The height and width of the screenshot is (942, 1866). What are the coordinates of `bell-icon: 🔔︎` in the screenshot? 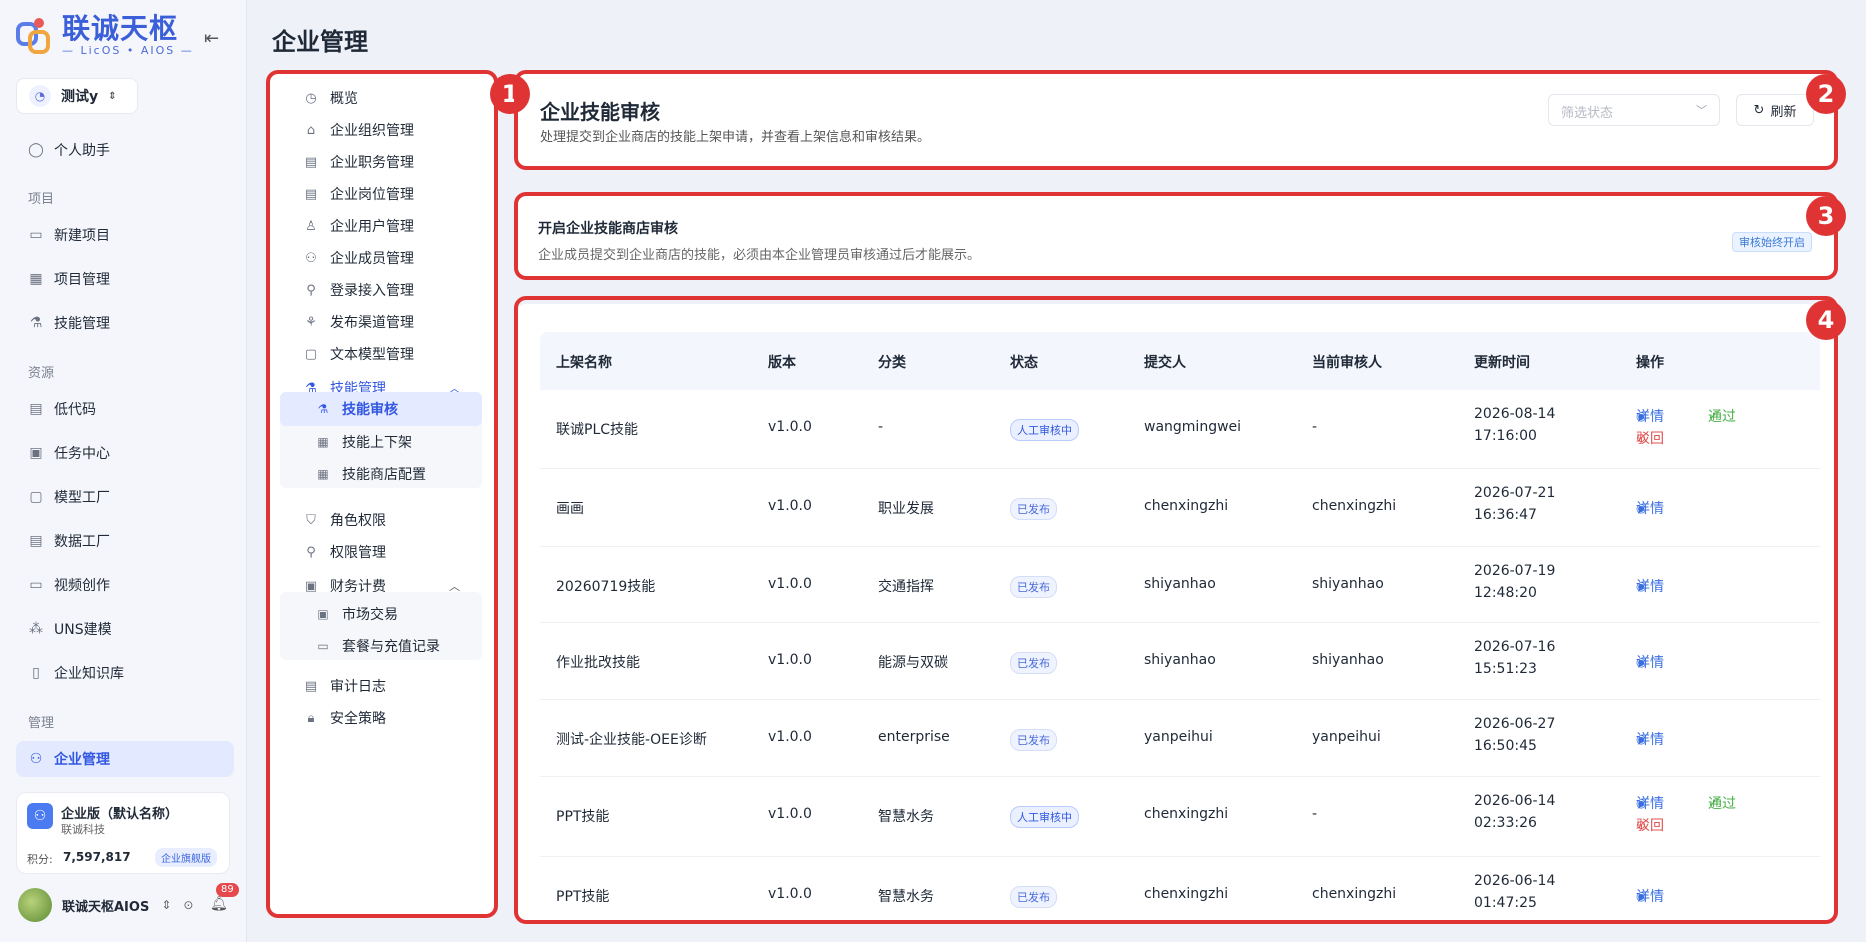 It's located at (219, 904).